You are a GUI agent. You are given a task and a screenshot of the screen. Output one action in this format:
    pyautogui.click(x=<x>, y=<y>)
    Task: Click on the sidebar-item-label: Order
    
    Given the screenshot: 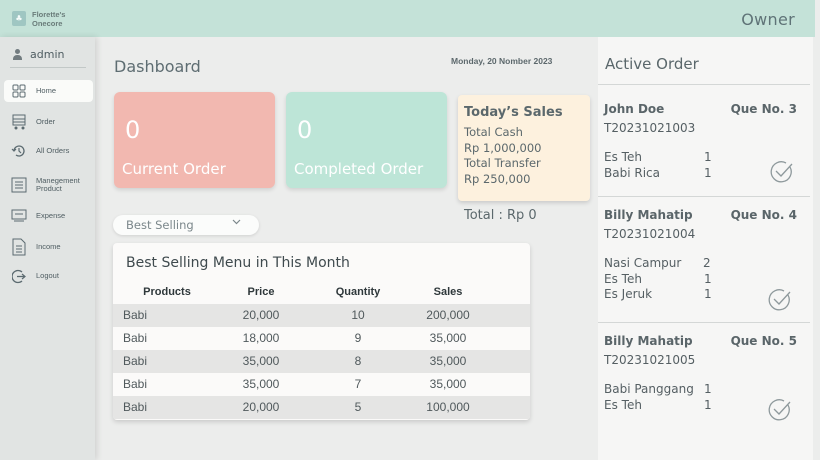 What is the action you would take?
    pyautogui.click(x=46, y=121)
    